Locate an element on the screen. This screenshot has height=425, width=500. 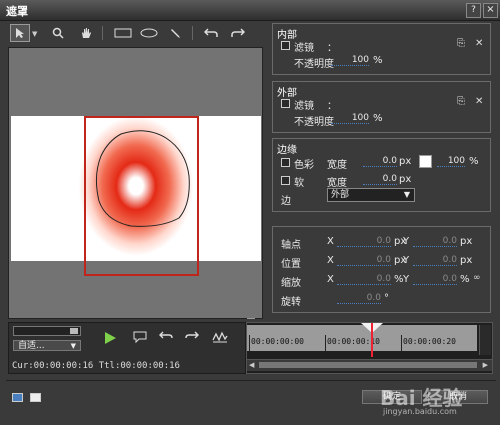
position-y-value: 0.0 is located at coordinates (435, 260).